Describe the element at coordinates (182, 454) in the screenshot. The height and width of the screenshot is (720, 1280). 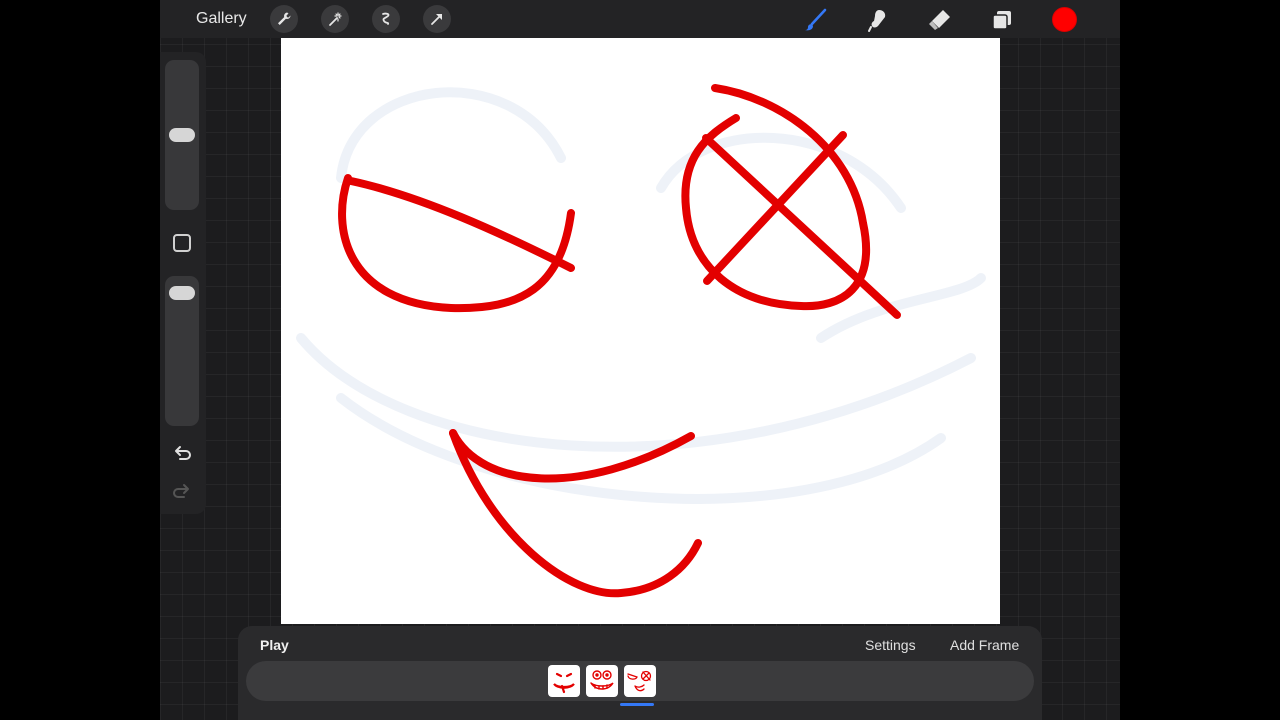
I see `undo-icon` at that location.